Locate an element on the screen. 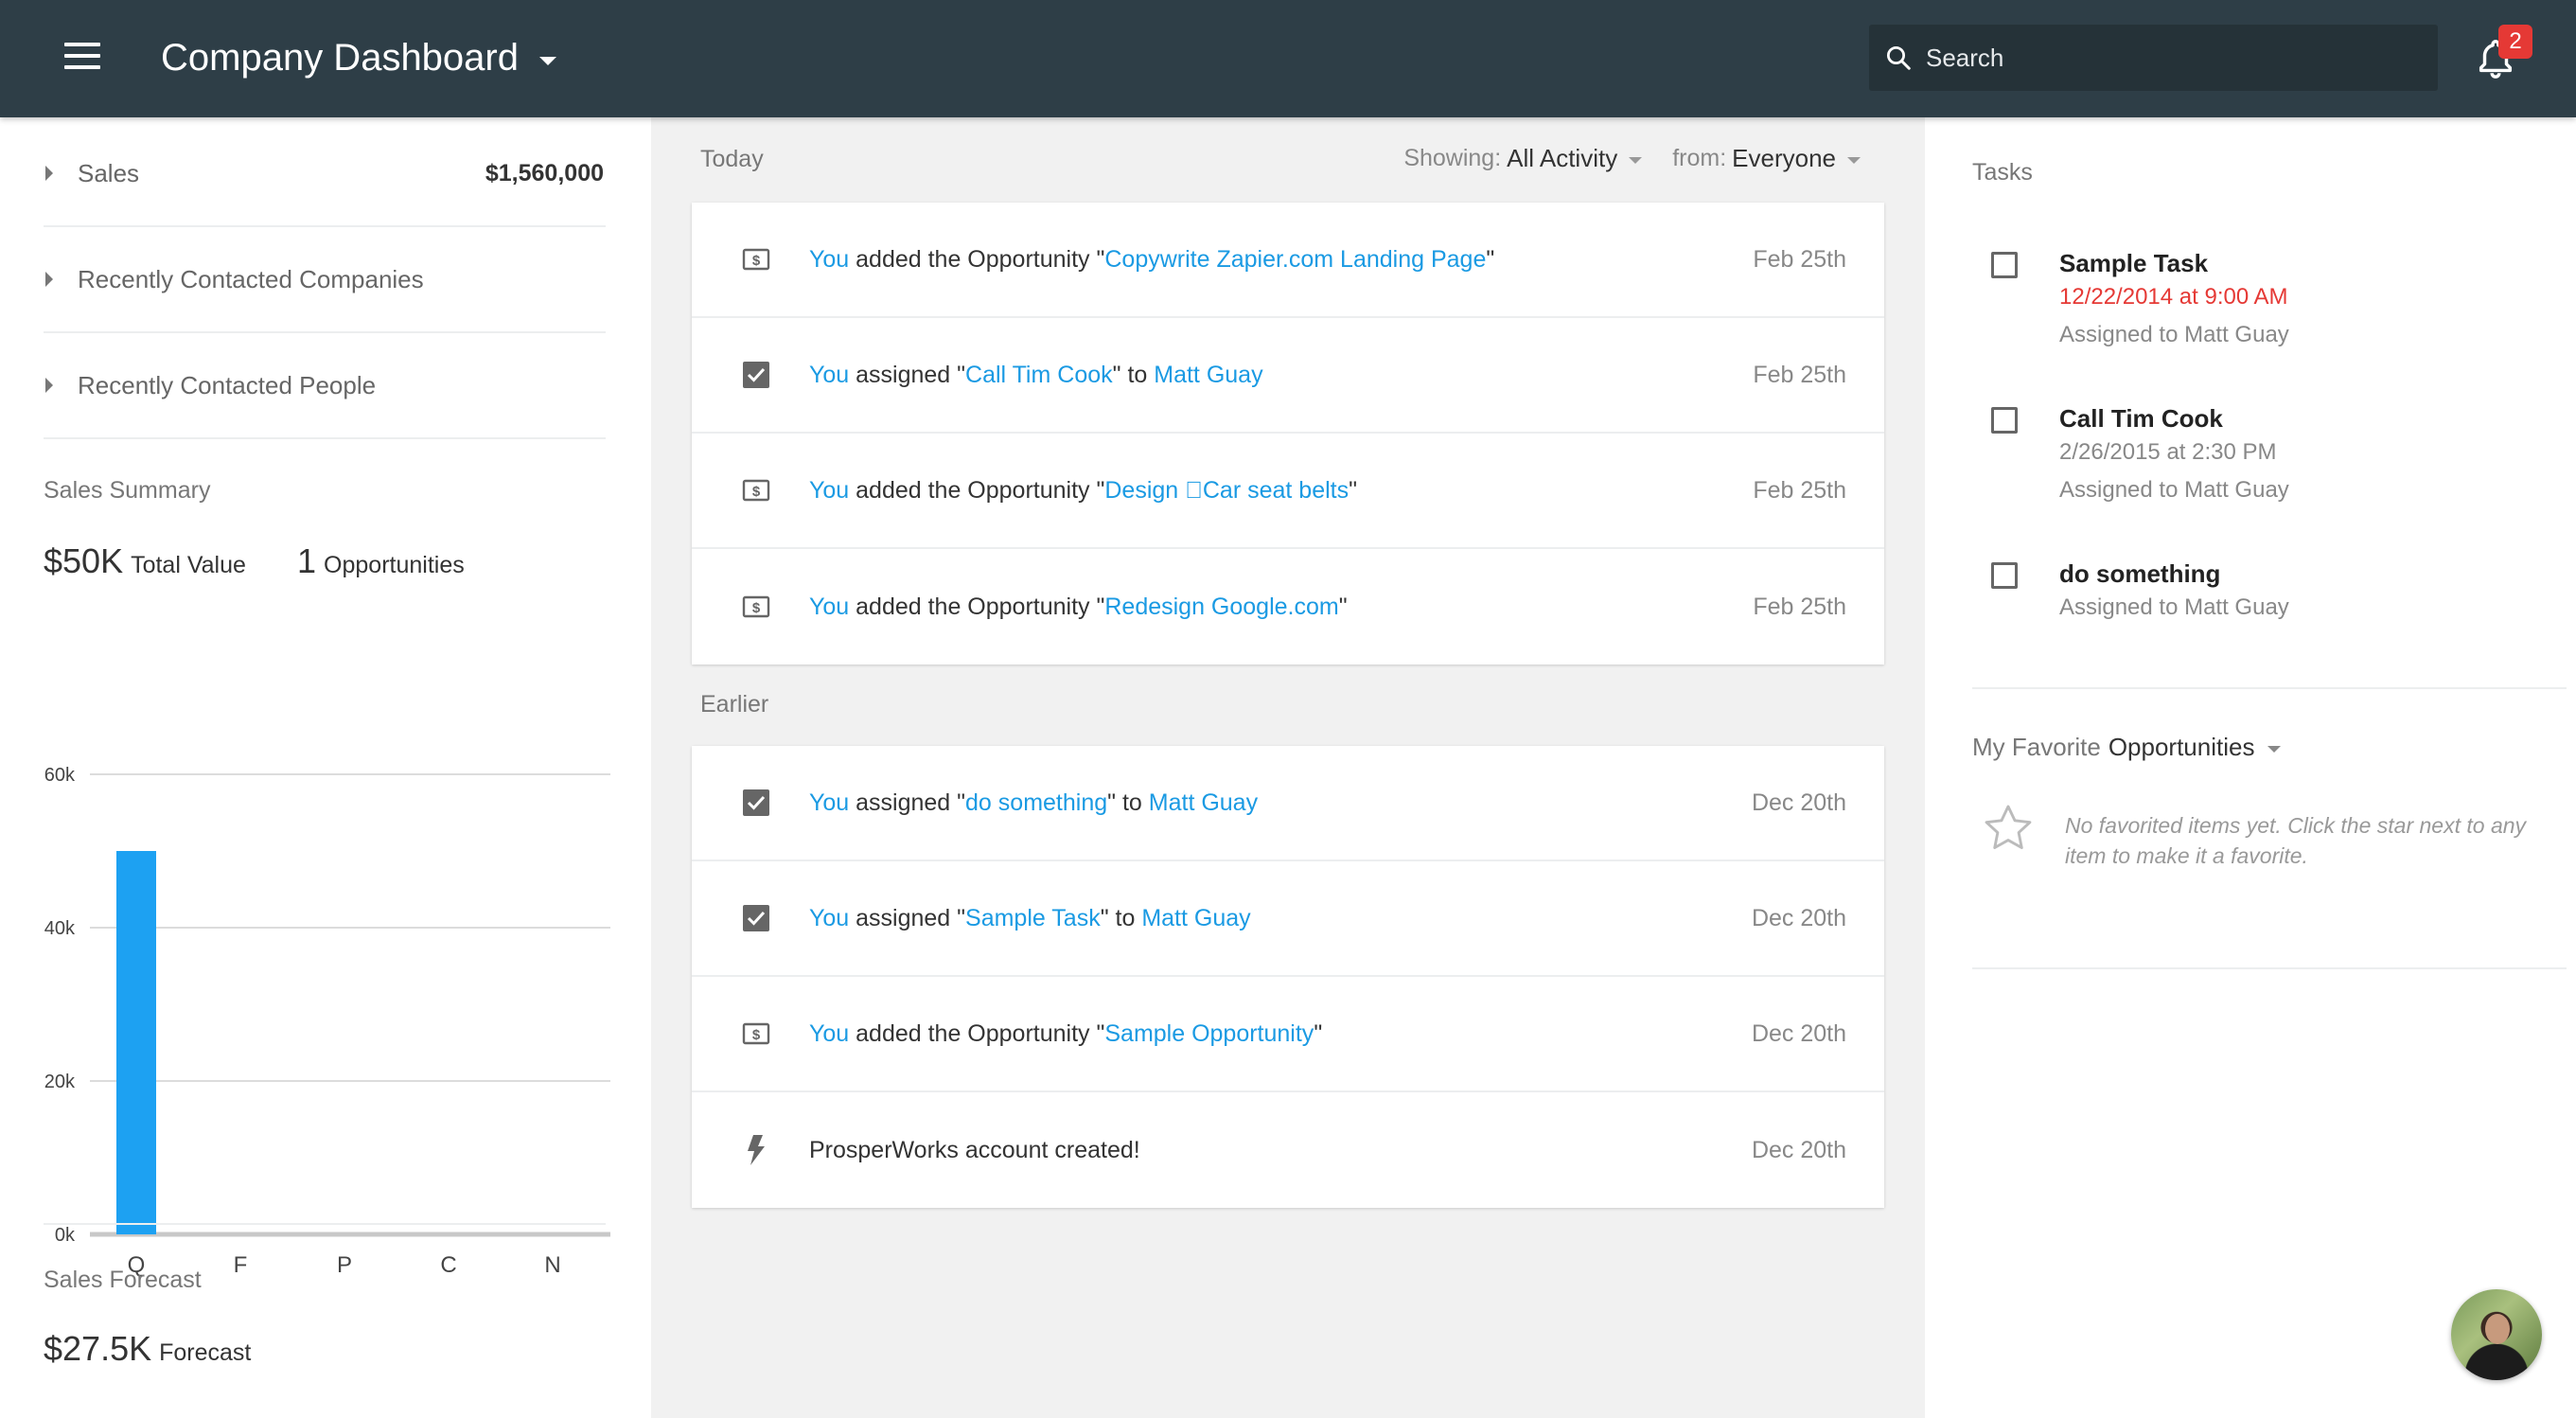  chart-x-tick-label: F is located at coordinates (241, 1265).